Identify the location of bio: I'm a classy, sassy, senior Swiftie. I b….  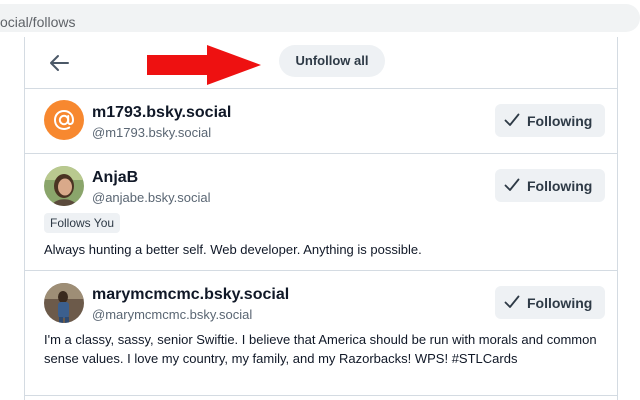
(320, 349).